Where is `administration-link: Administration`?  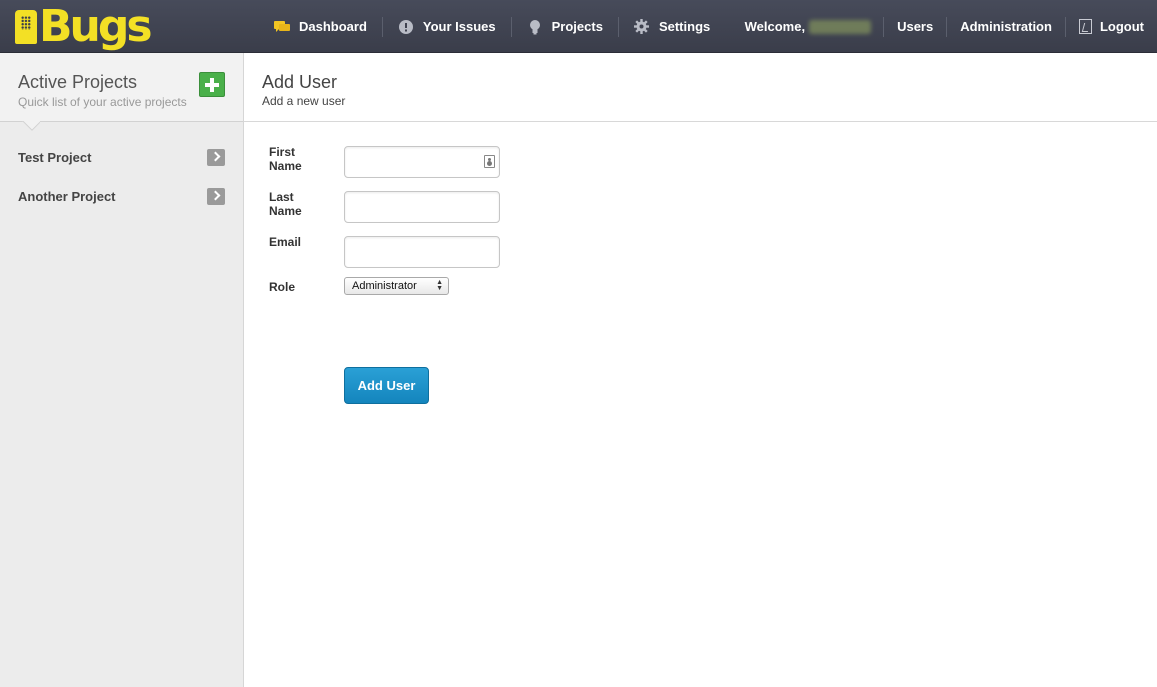
administration-link: Administration is located at coordinates (1005, 26).